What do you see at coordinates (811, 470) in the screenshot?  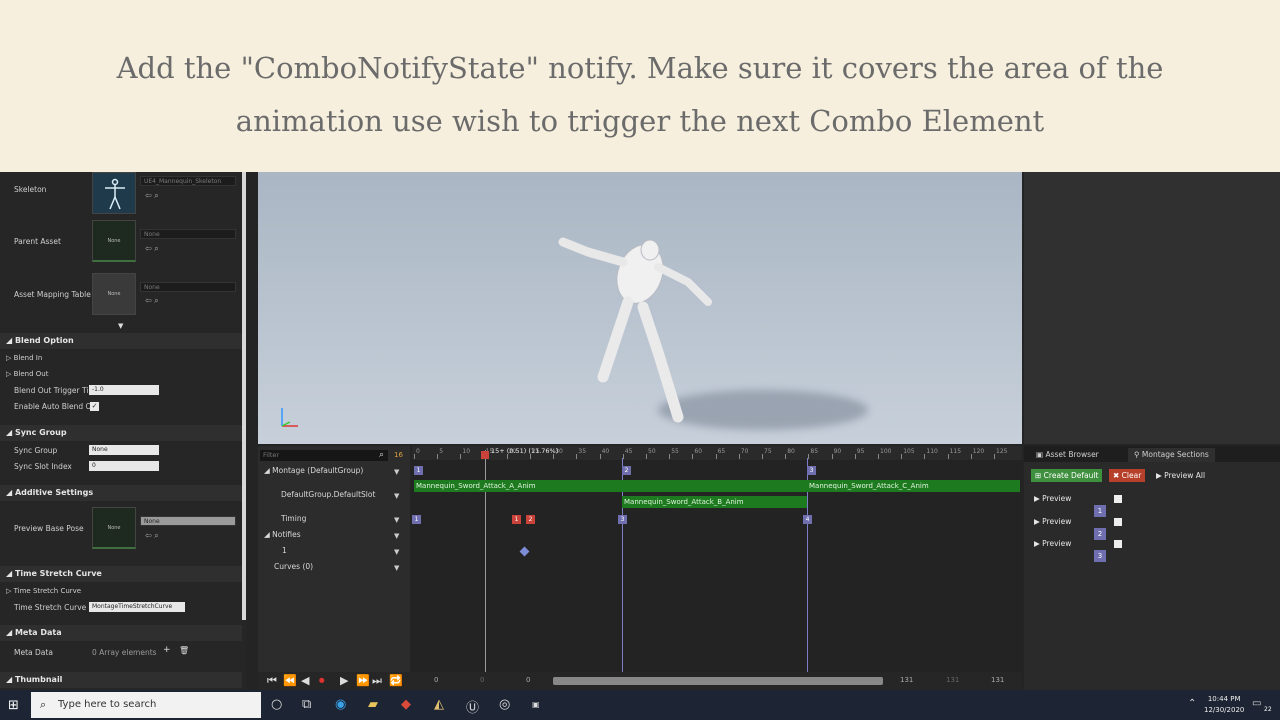 I see `section-marker: 3` at bounding box center [811, 470].